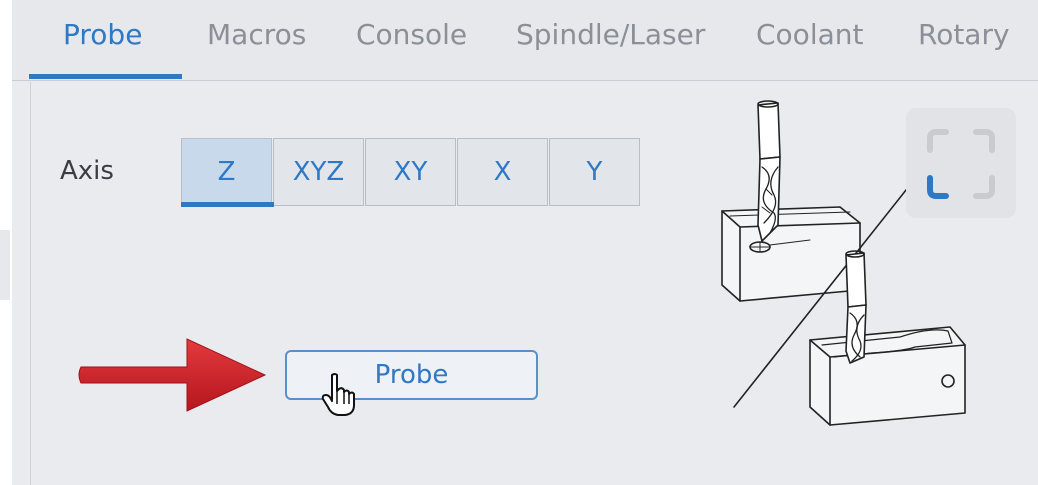  I want to click on axis-option-xyz: XYZ, so click(318, 172).